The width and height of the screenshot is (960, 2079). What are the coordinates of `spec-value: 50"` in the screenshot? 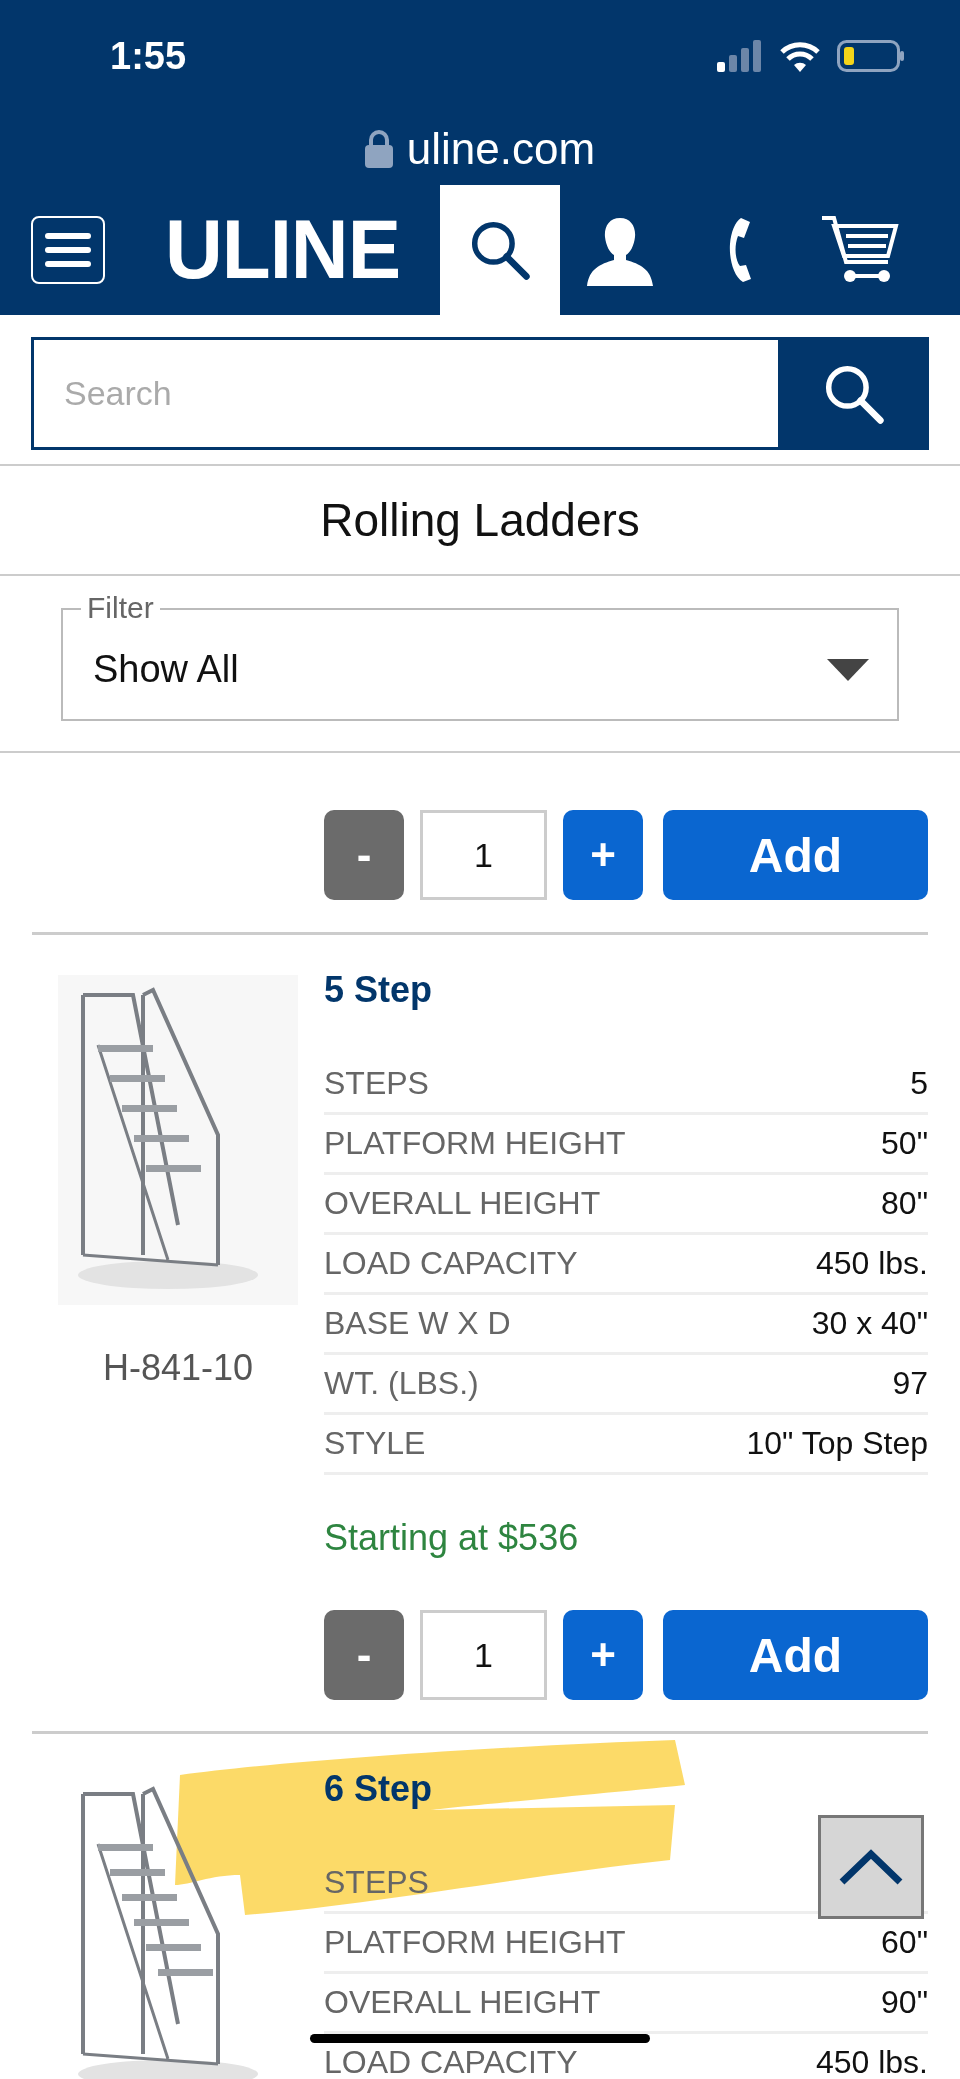 It's located at (904, 1143).